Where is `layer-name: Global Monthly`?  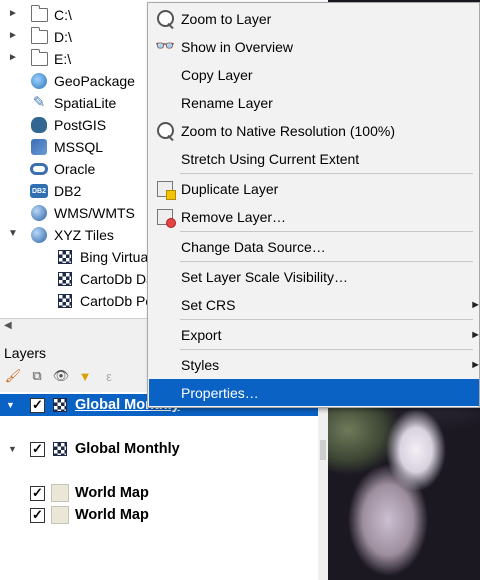
layer-name: Global Monthly is located at coordinates (127, 449).